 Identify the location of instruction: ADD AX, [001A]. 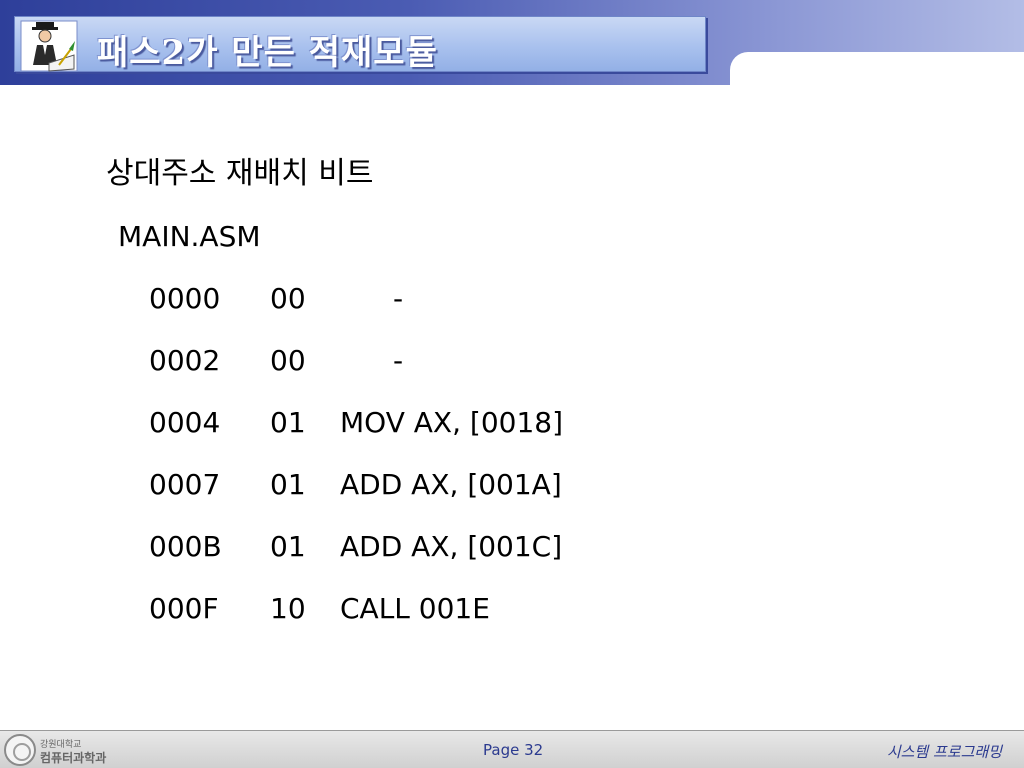
(451, 484).